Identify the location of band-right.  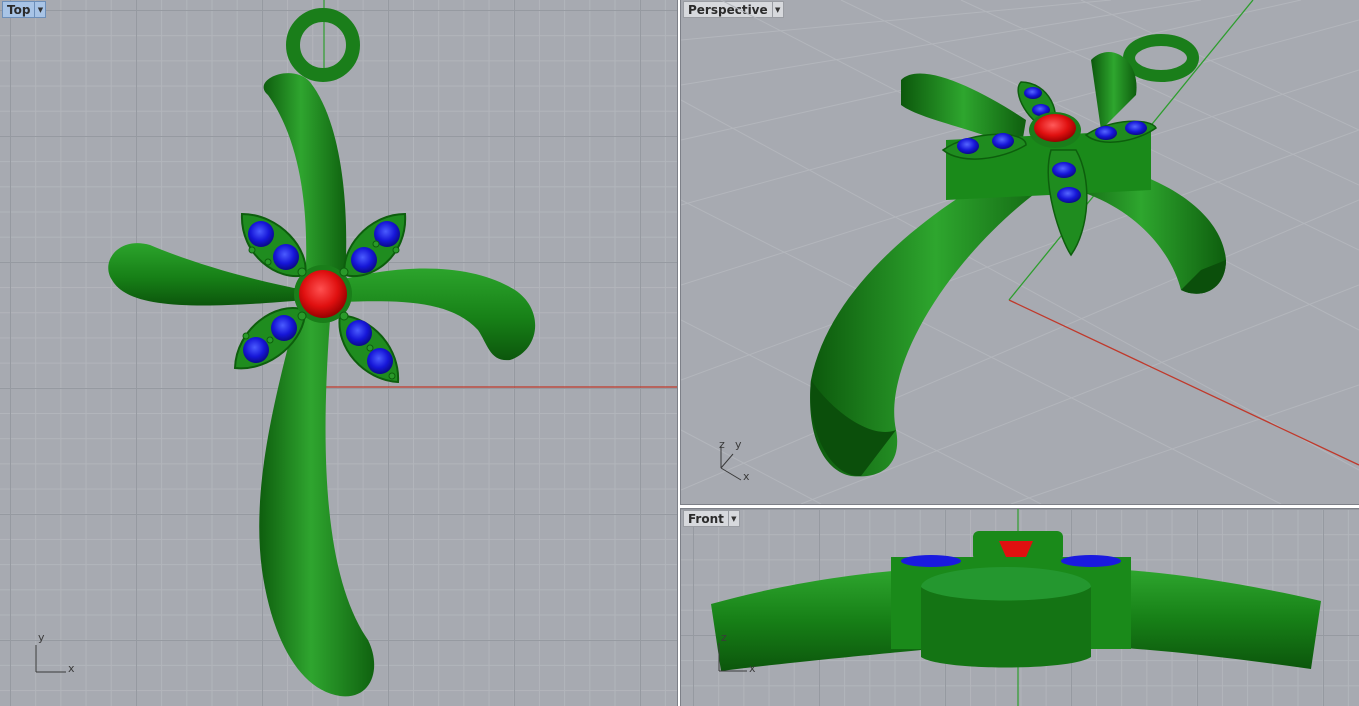
(1216, 619).